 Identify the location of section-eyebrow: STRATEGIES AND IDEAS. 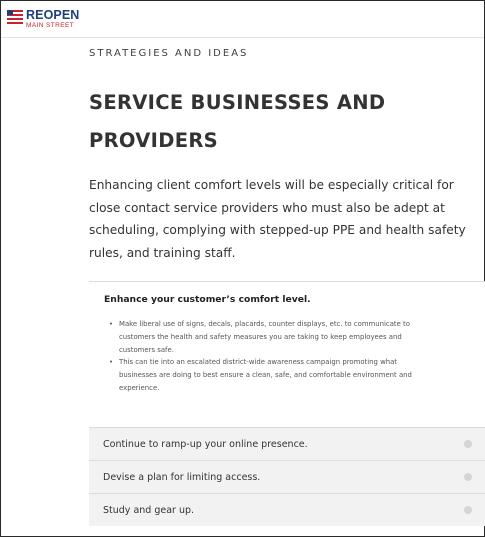
(169, 53).